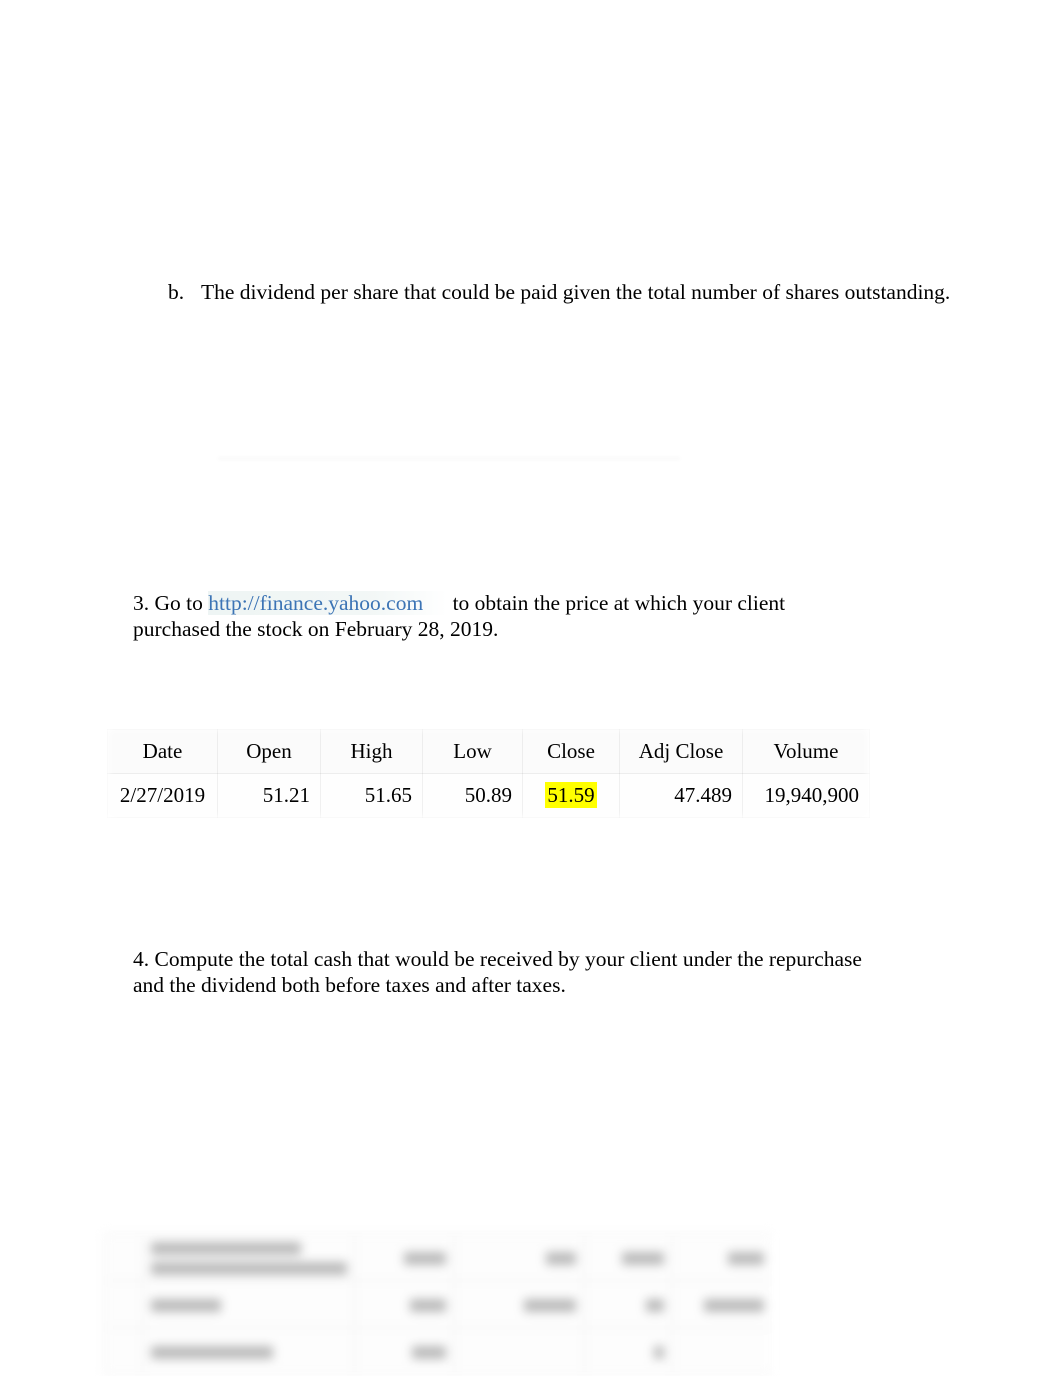 Image resolution: width=1062 pixels, height=1376 pixels. I want to click on faint-horizontal-rule, so click(449, 458).